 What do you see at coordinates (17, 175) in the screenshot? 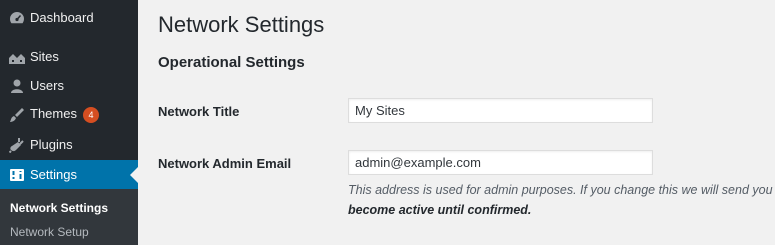
I see `settings-icon` at bounding box center [17, 175].